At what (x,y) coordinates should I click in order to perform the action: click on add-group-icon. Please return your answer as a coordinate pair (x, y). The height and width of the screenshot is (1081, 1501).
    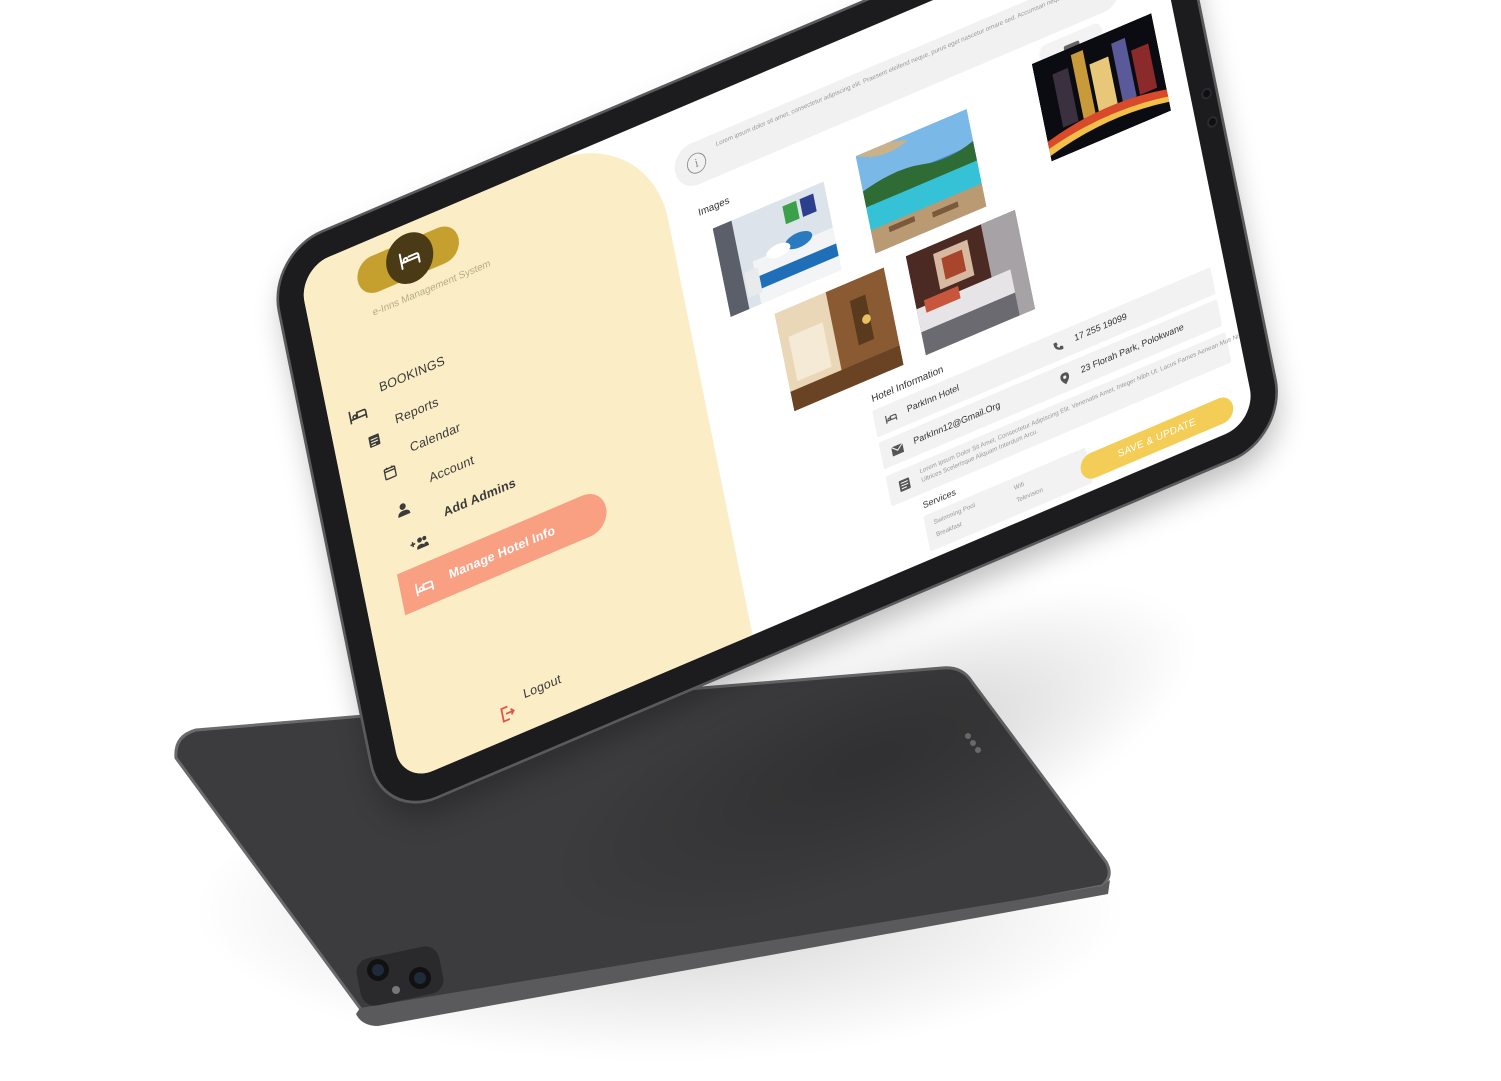
    Looking at the image, I should click on (419, 542).